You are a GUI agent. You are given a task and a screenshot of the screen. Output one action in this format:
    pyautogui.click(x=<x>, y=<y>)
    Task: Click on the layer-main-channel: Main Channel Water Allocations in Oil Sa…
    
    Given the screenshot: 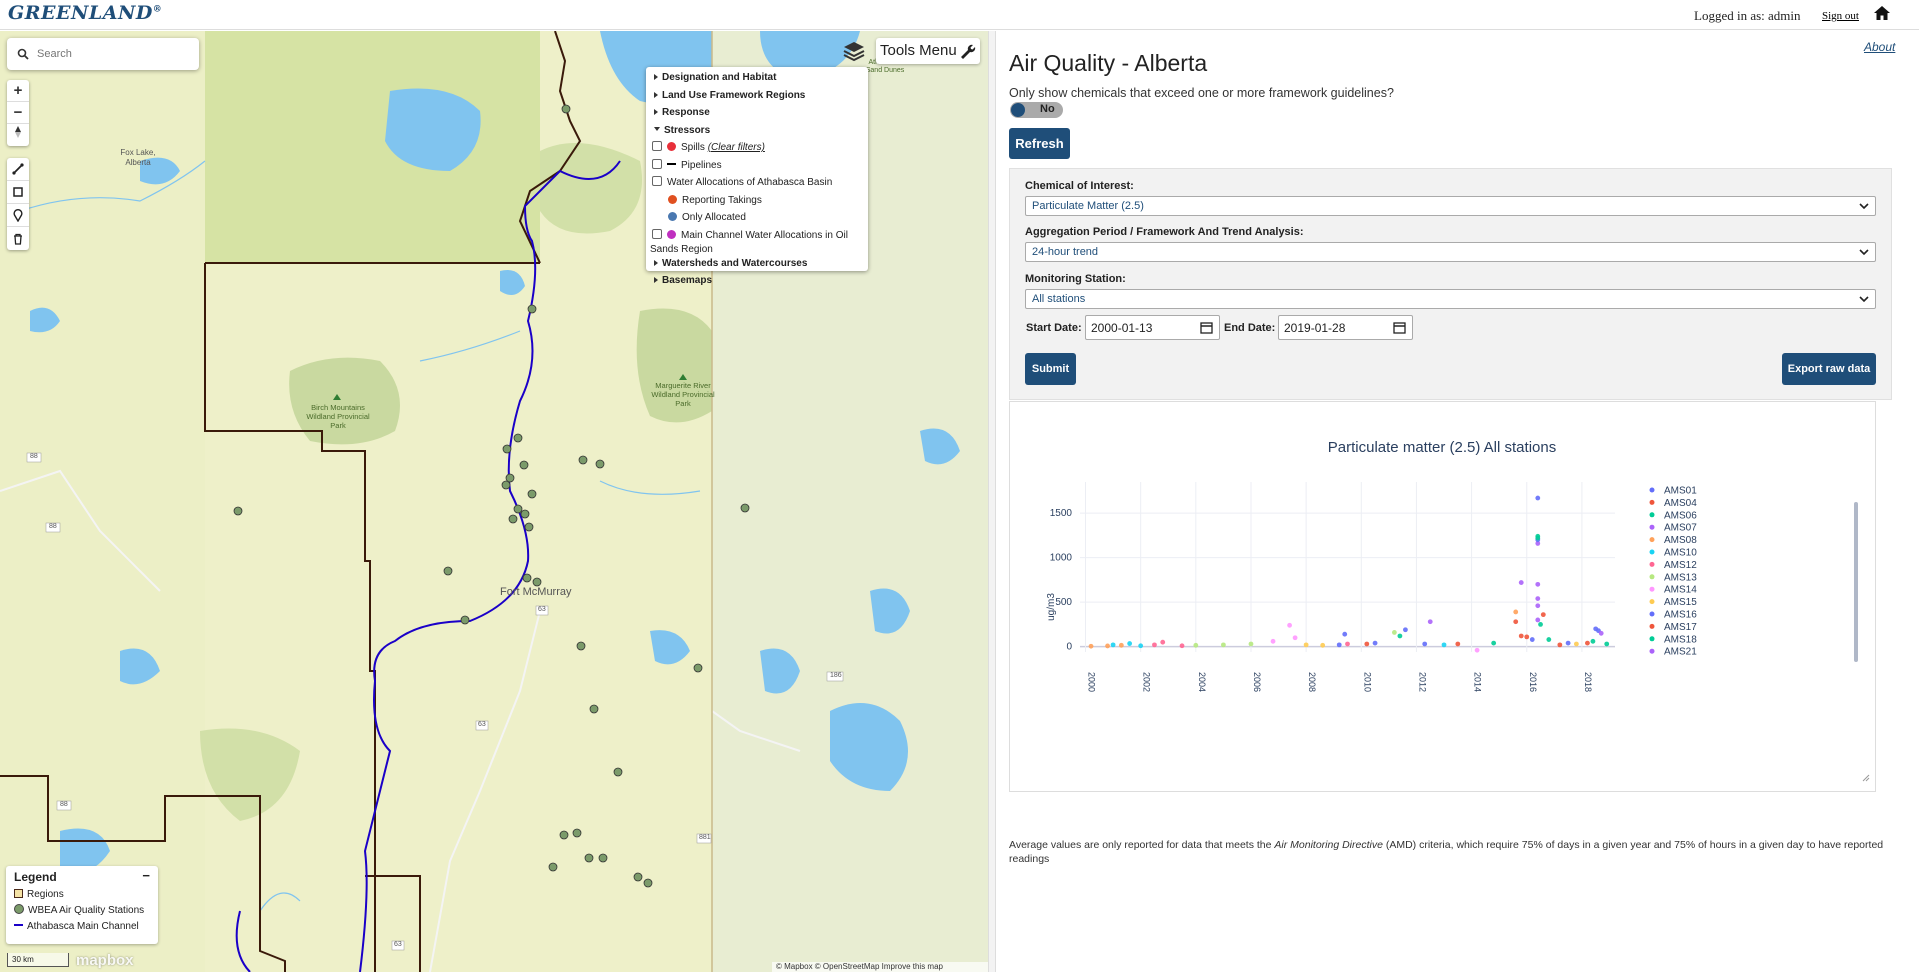 What is the action you would take?
    pyautogui.click(x=759, y=241)
    